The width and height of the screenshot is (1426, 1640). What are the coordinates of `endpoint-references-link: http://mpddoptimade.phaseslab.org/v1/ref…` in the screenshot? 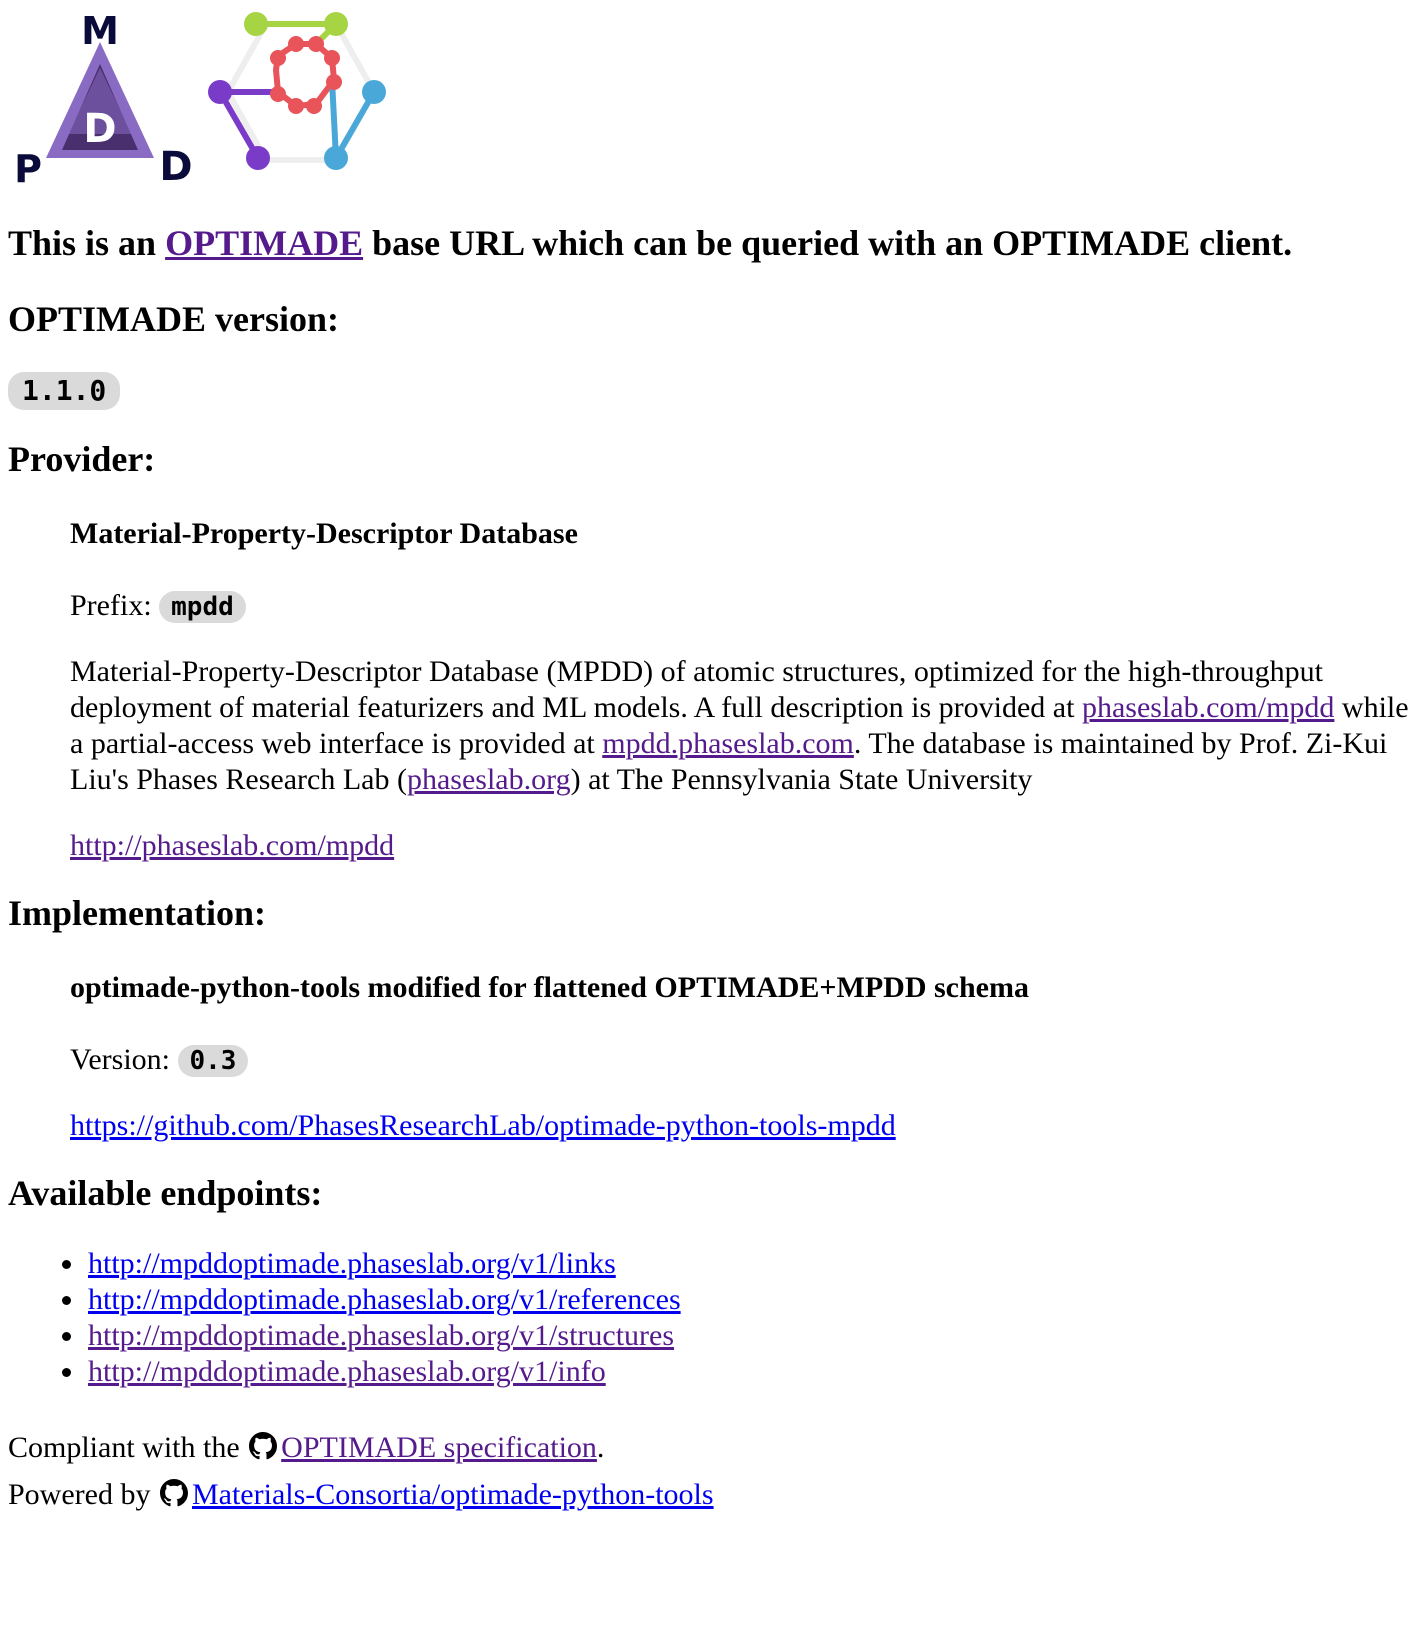 It's located at (384, 1299).